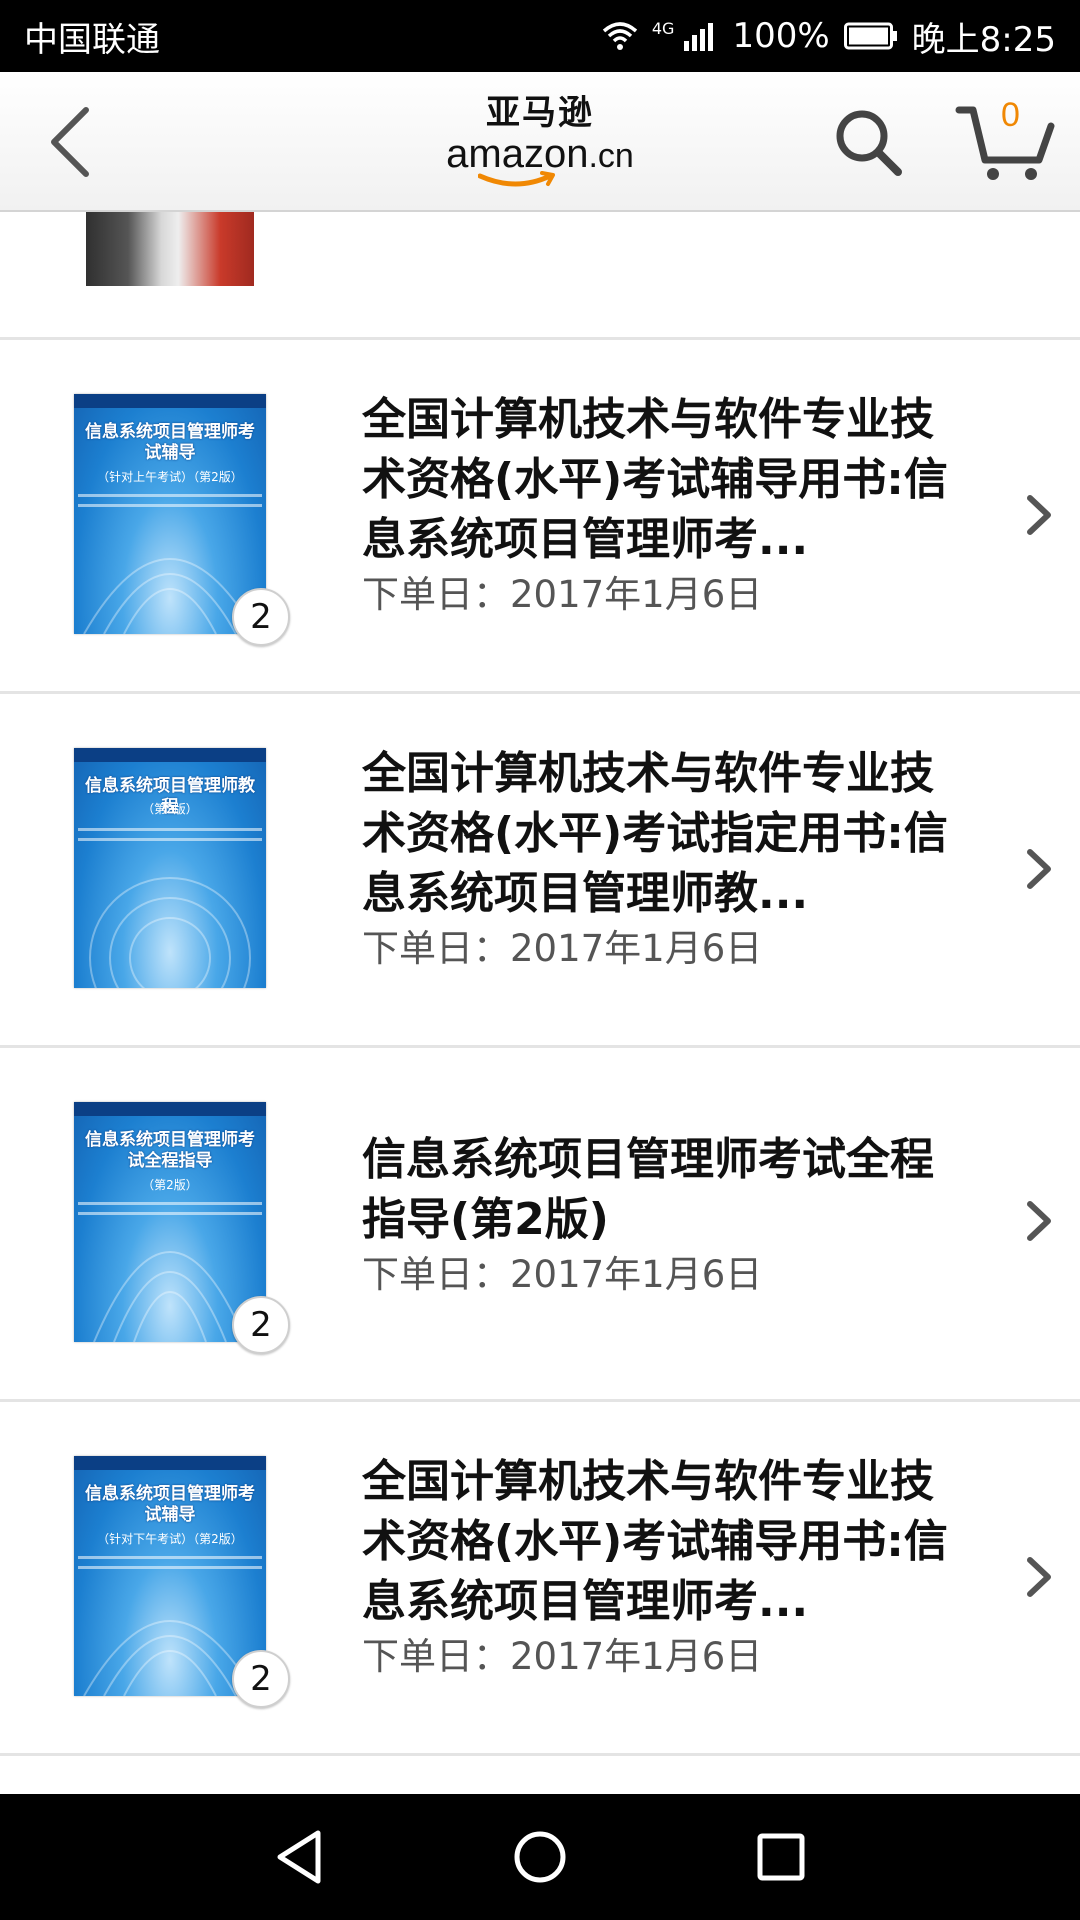 This screenshot has height=1920, width=1080. What do you see at coordinates (170, 1150) in the screenshot?
I see `cover-title: 信息系统项目管理师考试全程指导` at bounding box center [170, 1150].